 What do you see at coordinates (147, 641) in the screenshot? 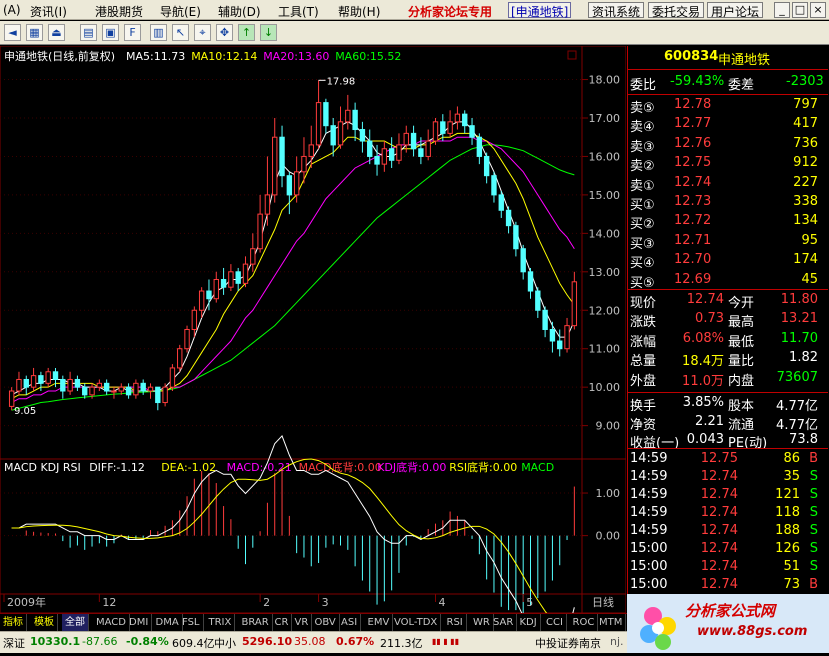
I see `sz-pct: -0.84%` at bounding box center [147, 641].